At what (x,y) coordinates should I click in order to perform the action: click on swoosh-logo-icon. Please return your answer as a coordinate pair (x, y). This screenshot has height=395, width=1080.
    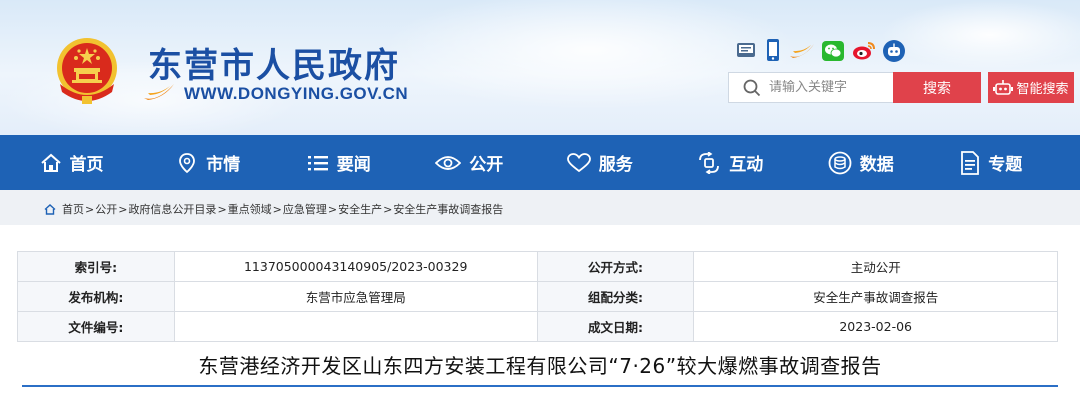
    Looking at the image, I should click on (159, 92).